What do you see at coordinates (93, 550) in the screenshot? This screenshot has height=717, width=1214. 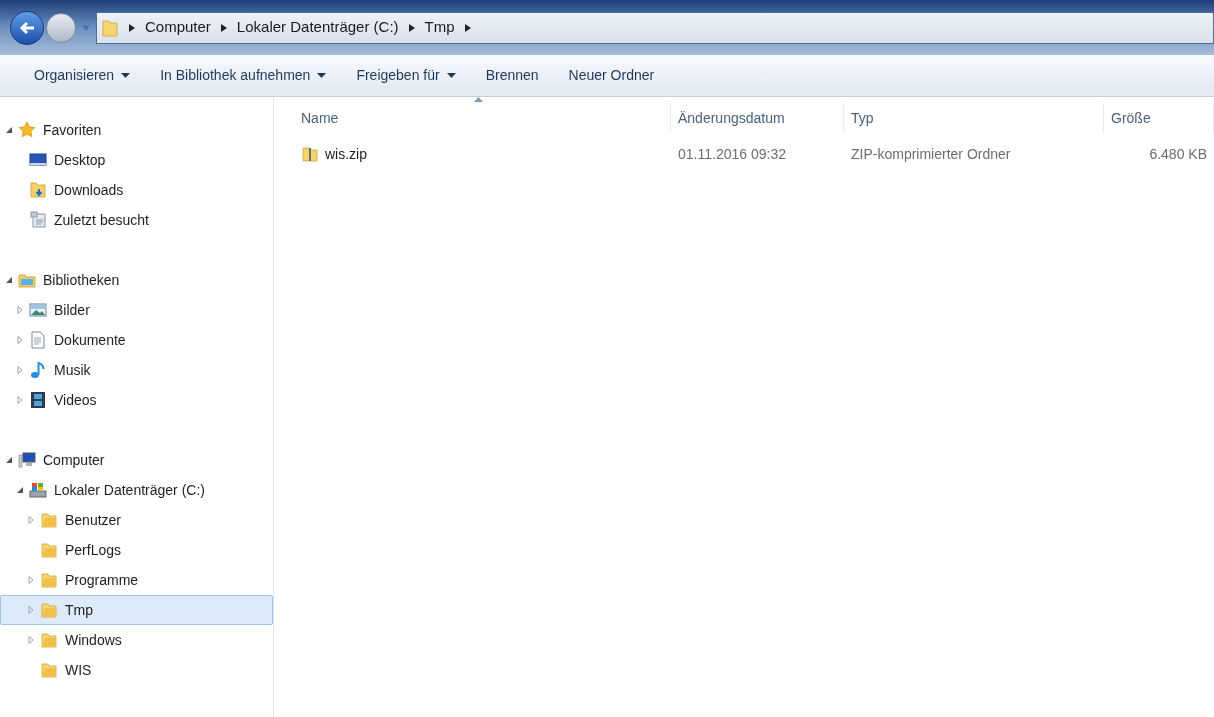 I see `tree-item-label: PerfLogs` at bounding box center [93, 550].